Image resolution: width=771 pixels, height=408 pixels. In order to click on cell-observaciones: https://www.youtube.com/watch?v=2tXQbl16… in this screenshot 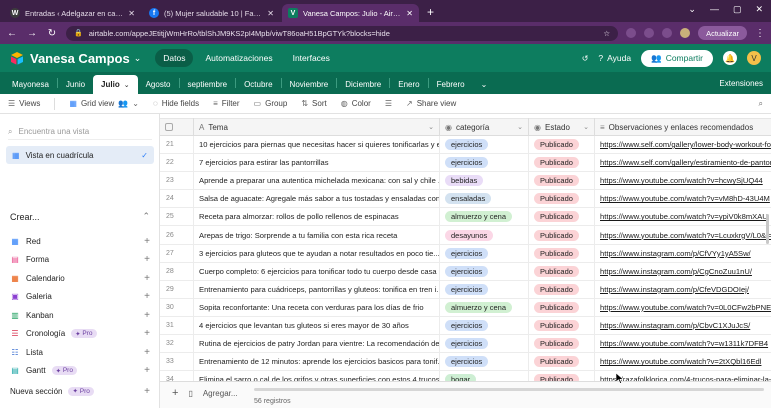, I will do `click(683, 361)`.